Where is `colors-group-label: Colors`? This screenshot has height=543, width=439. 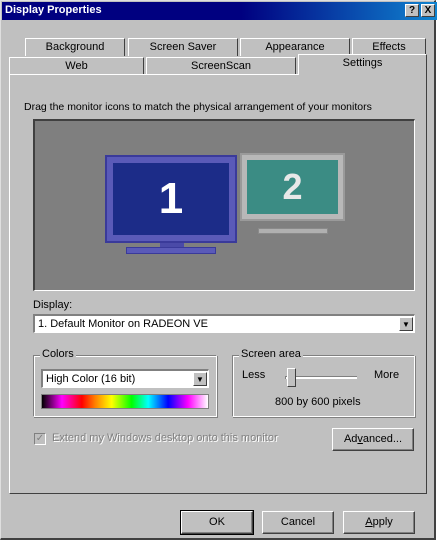
colors-group-label: Colors is located at coordinates (58, 354).